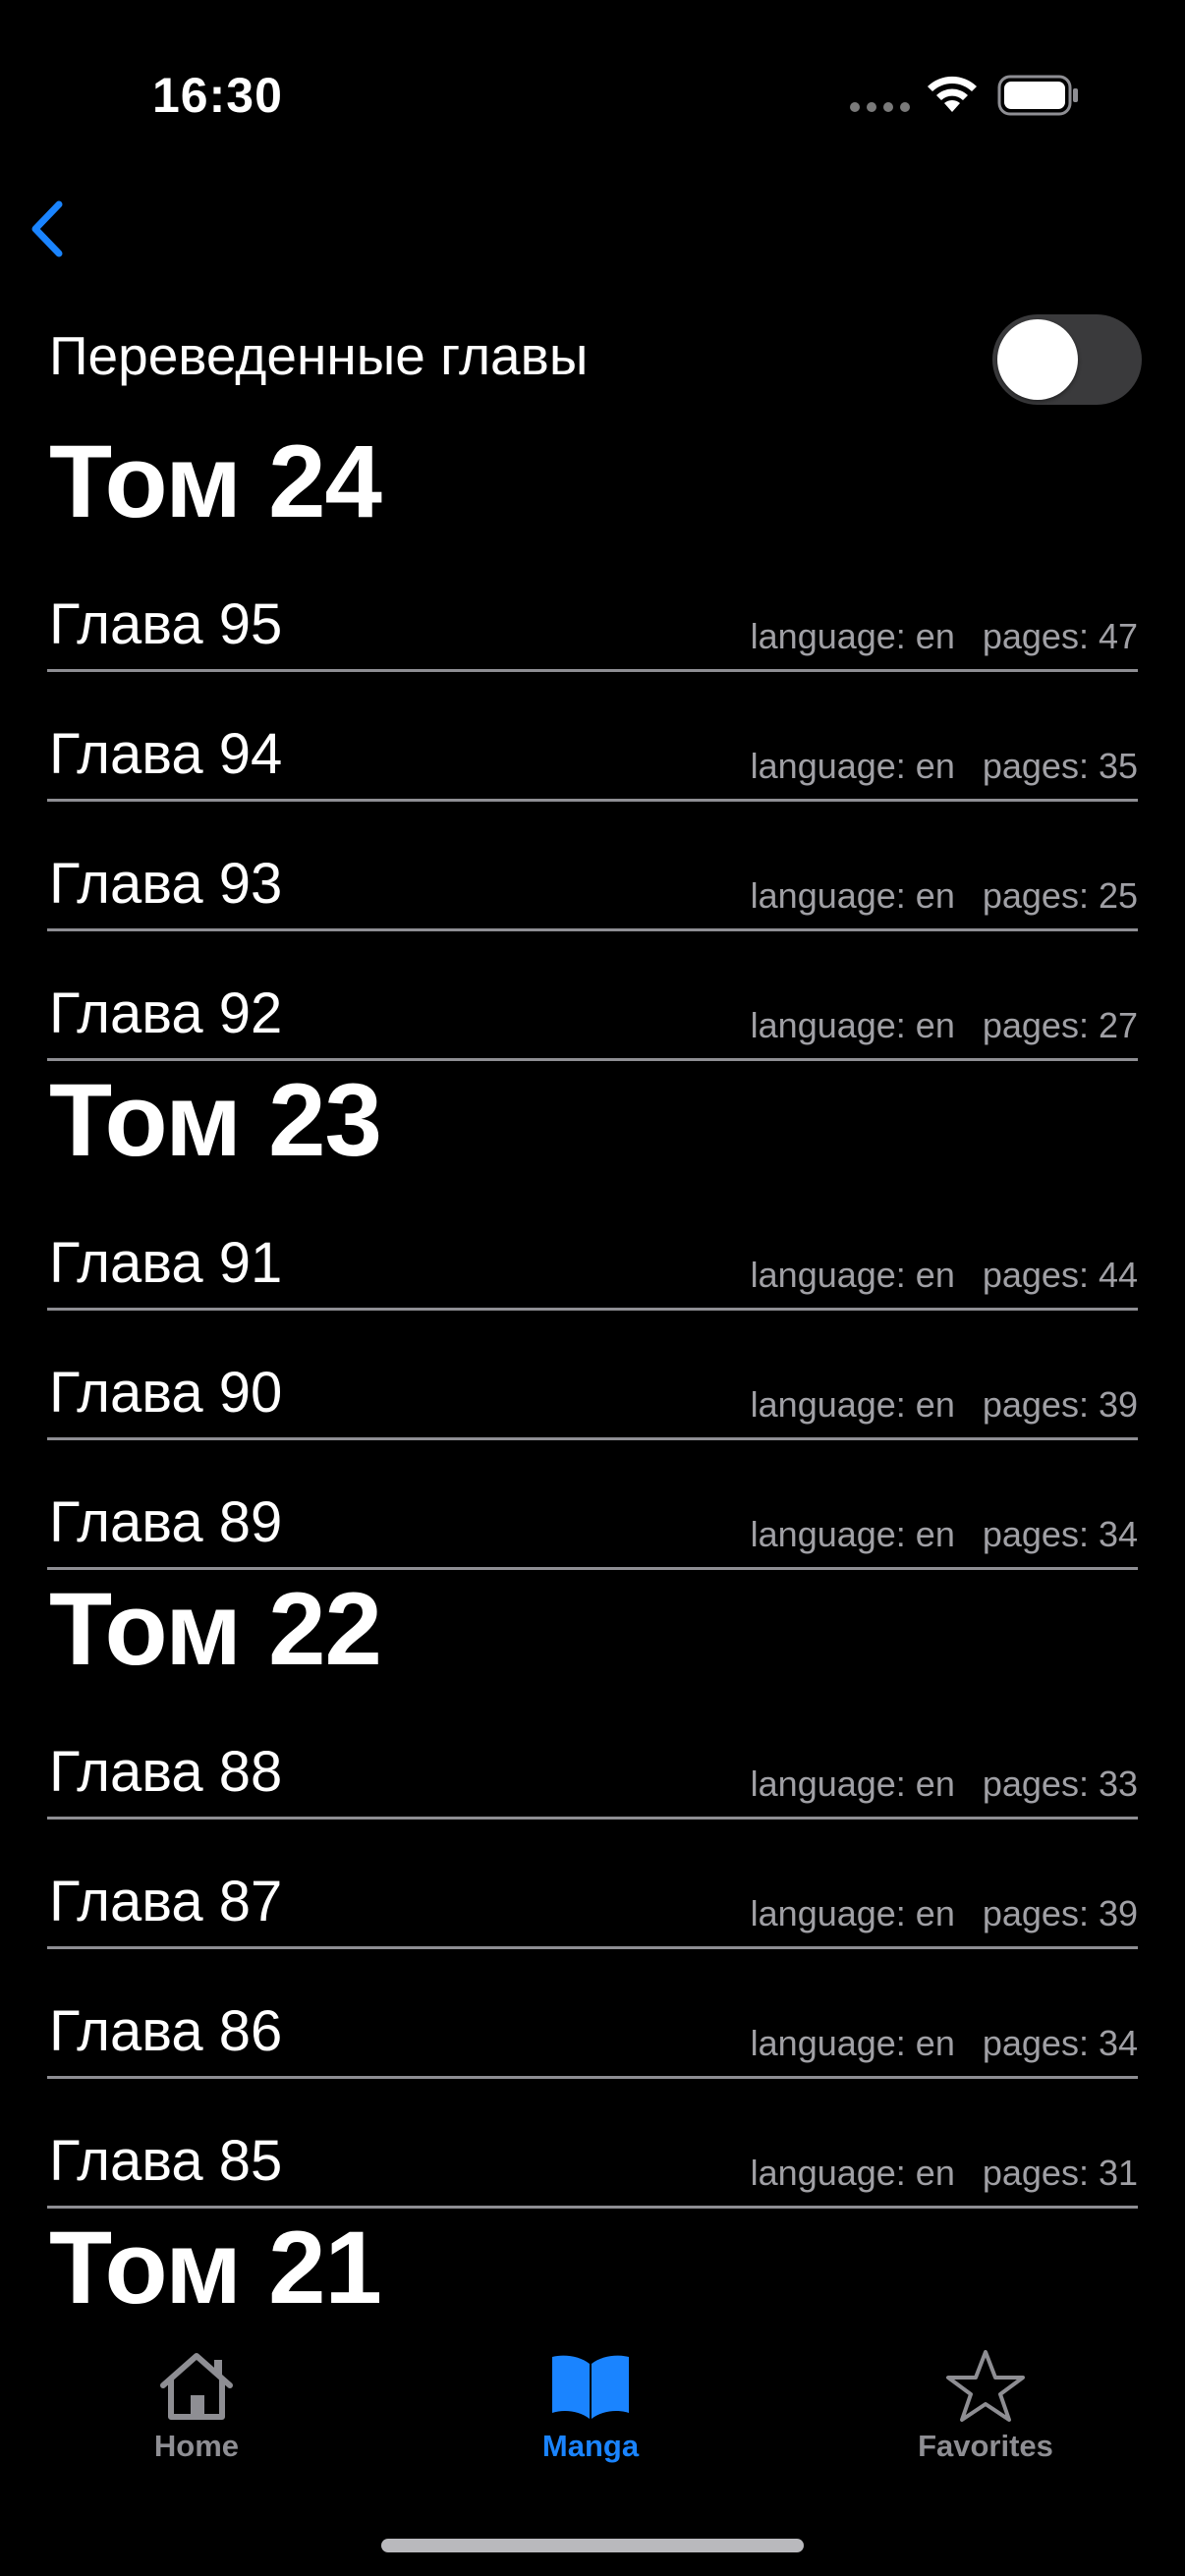 Image resolution: width=1185 pixels, height=2576 pixels. What do you see at coordinates (592, 607) in the screenshot?
I see `chapter-row: Глава 95 language: en pages: 47` at bounding box center [592, 607].